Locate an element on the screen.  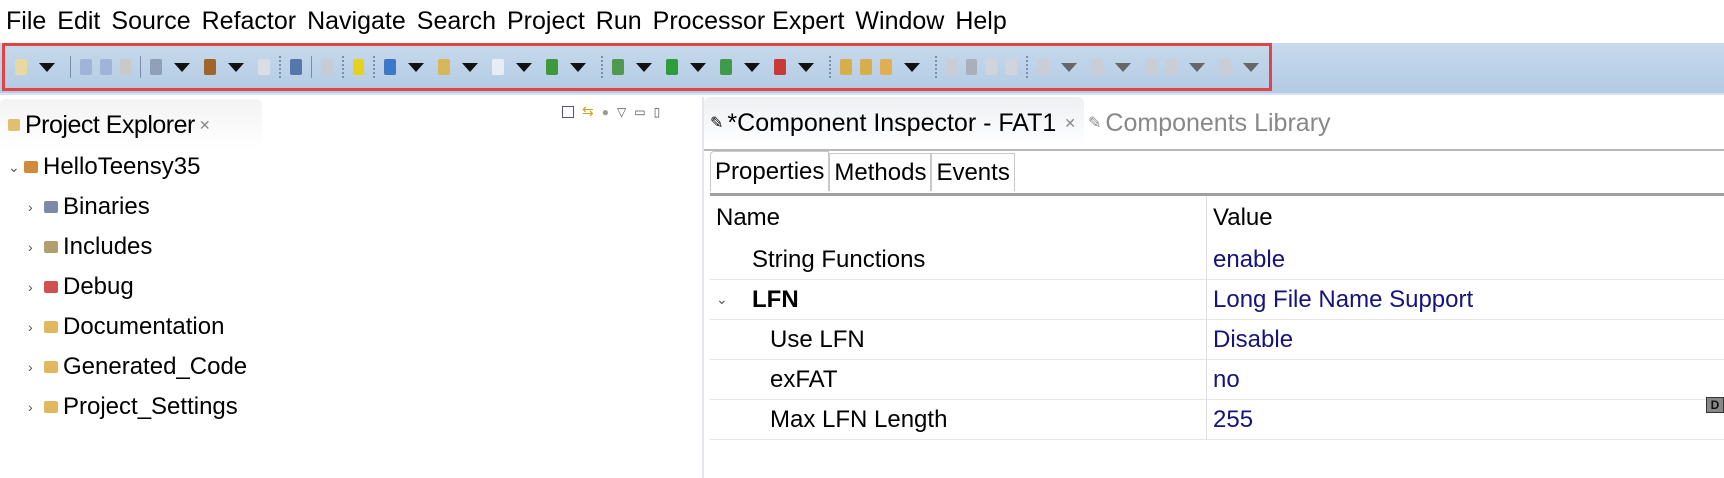
run-icon is located at coordinates (672, 67).